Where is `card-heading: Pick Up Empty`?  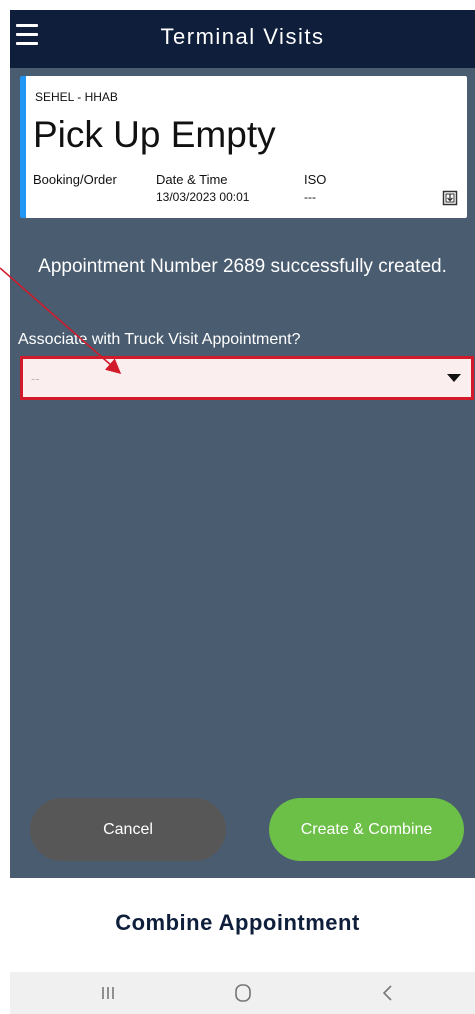 card-heading: Pick Up Empty is located at coordinates (154, 134).